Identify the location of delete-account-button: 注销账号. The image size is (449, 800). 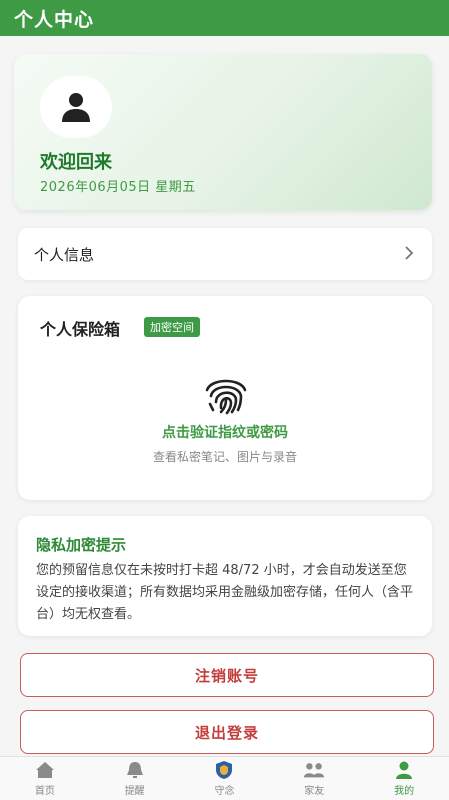
(227, 675).